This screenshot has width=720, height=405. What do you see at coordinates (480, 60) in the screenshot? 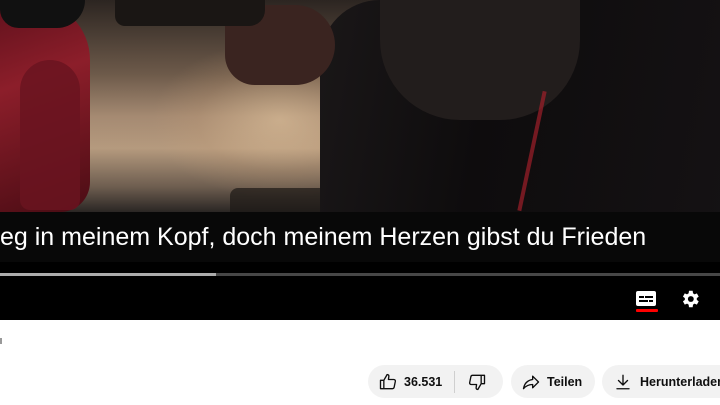
I see `person-right-head` at bounding box center [480, 60].